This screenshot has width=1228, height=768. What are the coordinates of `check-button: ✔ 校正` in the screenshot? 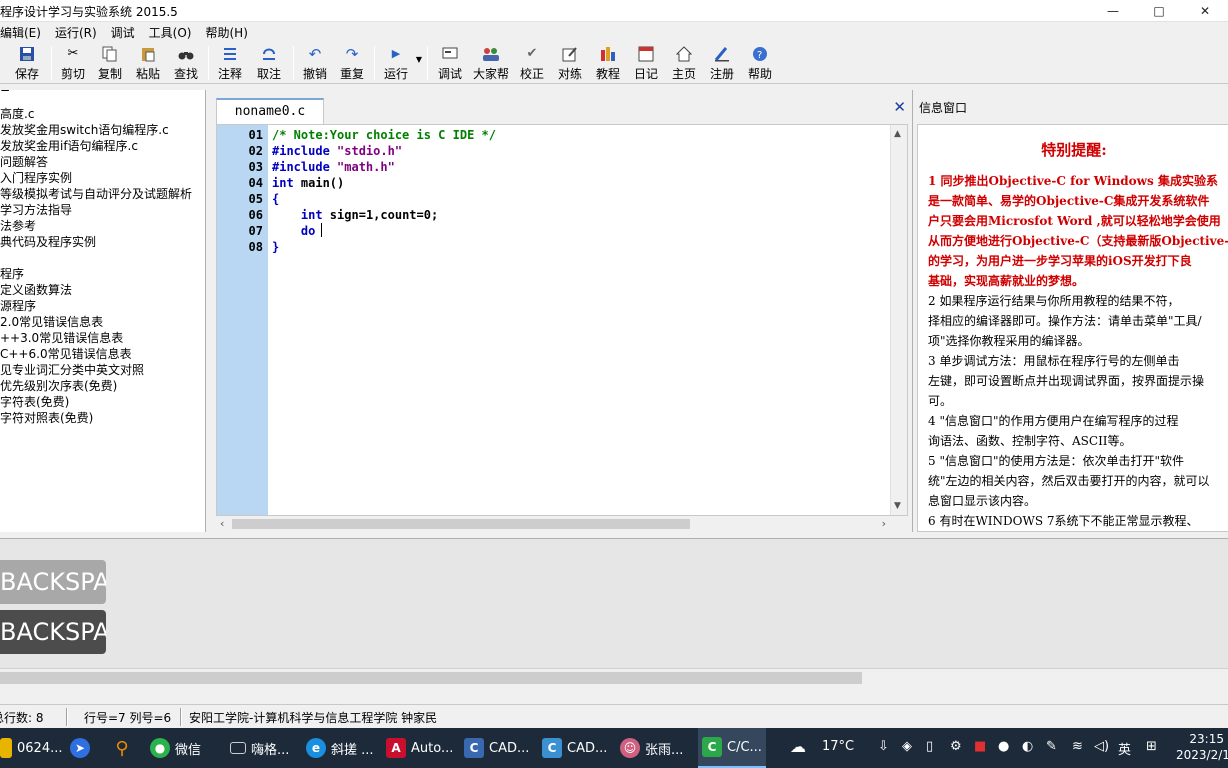 It's located at (532, 62).